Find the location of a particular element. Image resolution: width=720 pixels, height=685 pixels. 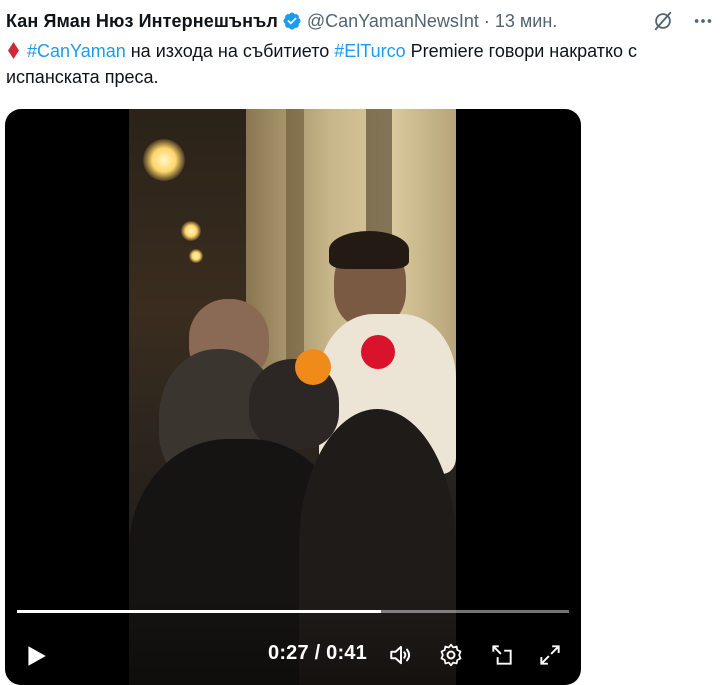

red-diamond-icon is located at coordinates (13, 50).